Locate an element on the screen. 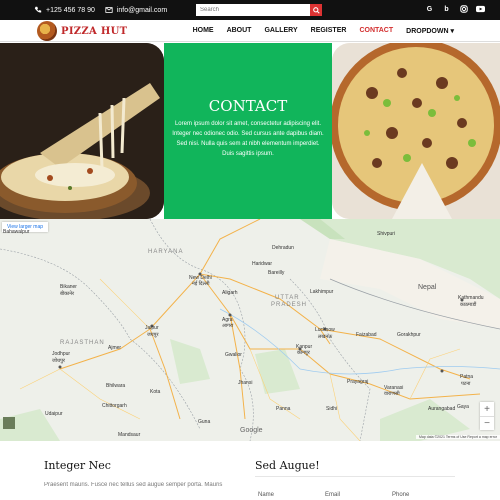 The image size is (500, 500). phone-text: +125 456 78 90 is located at coordinates (70, 10).